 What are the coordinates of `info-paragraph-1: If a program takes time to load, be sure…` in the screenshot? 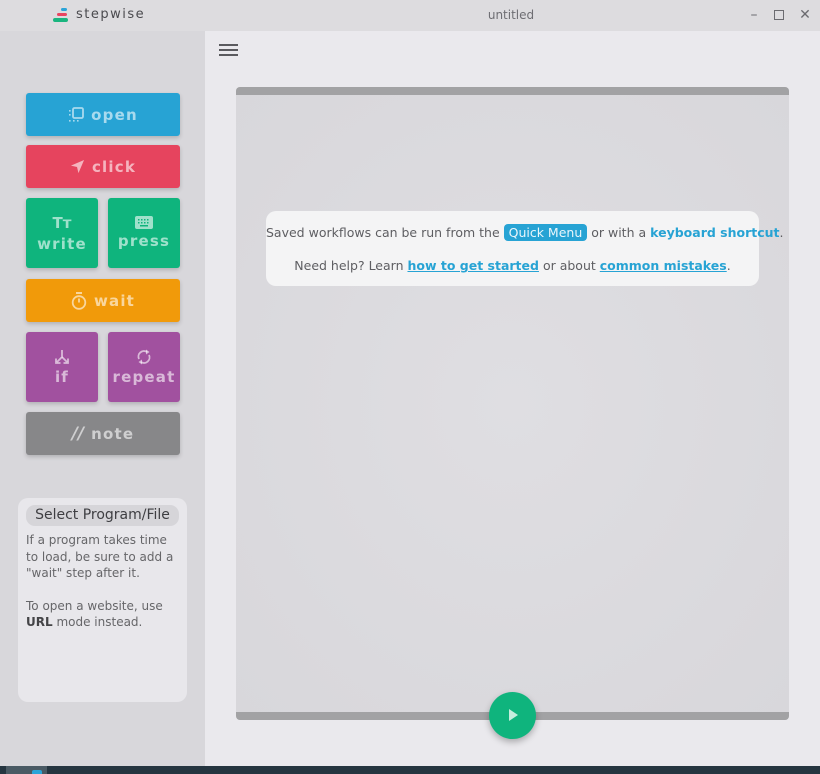 It's located at (100, 556).